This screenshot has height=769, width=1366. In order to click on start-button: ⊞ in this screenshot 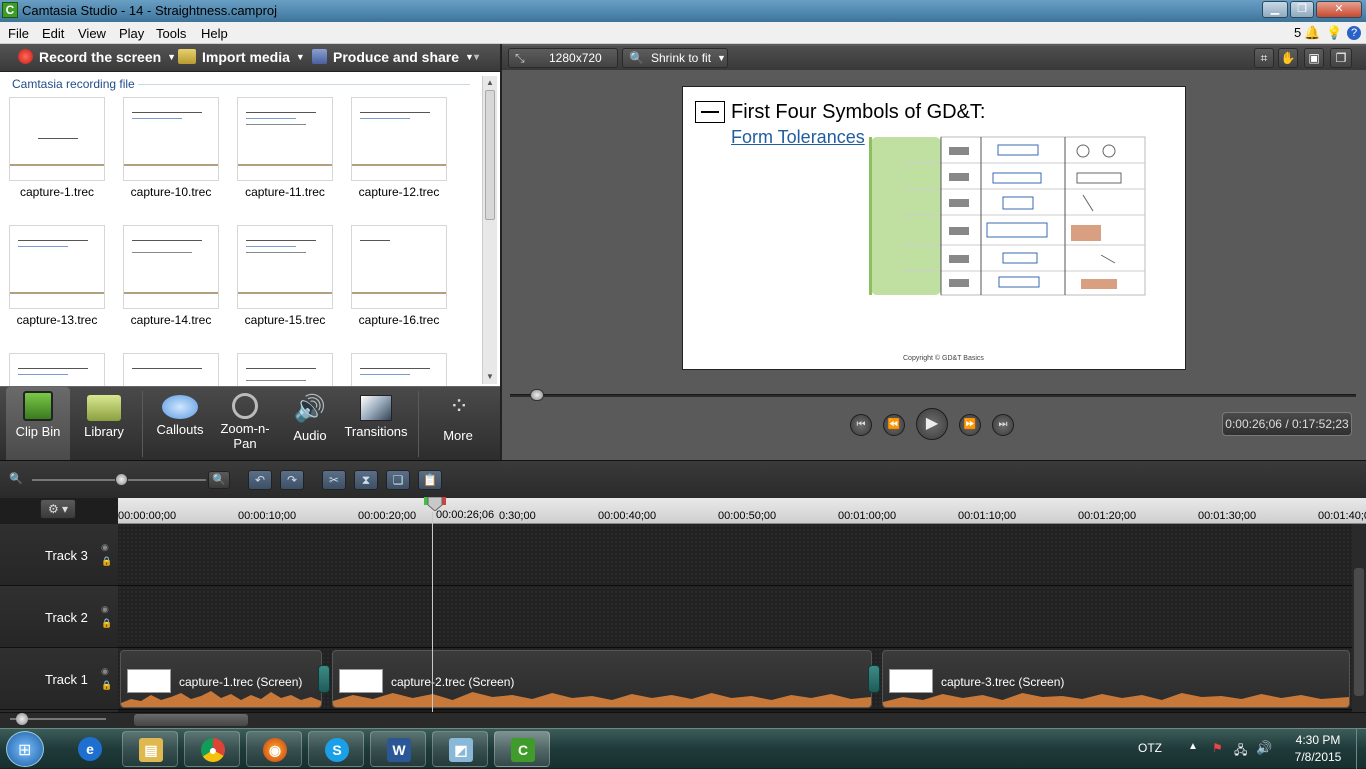, I will do `click(25, 749)`.